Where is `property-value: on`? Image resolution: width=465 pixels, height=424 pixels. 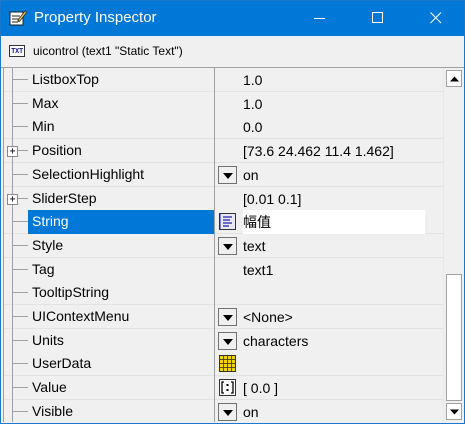 property-value: on is located at coordinates (251, 411).